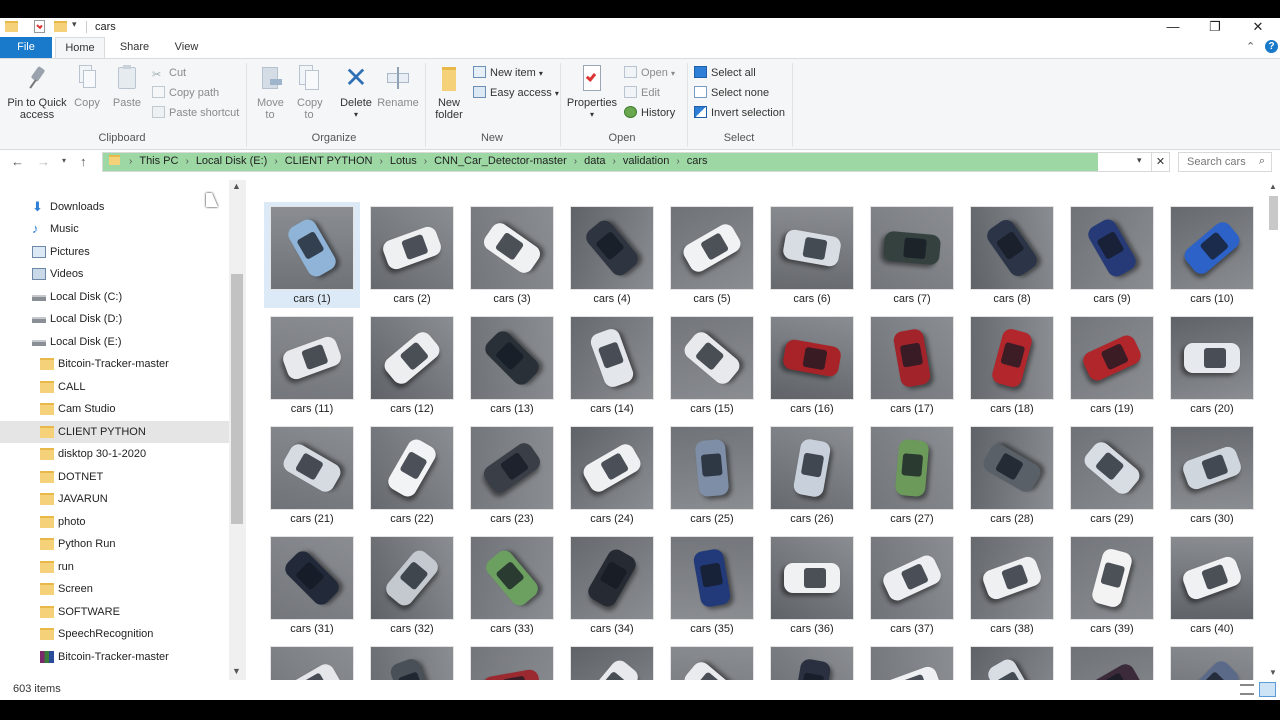 This screenshot has width=1280, height=720. What do you see at coordinates (114, 409) in the screenshot?
I see `nav-item: Cam Studio` at bounding box center [114, 409].